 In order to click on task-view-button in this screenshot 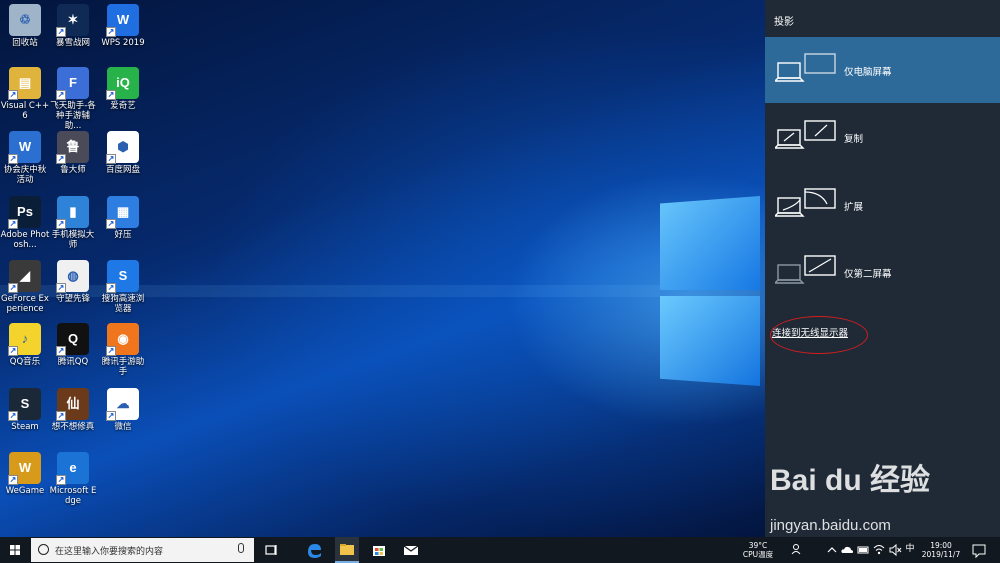, I will do `click(271, 550)`.